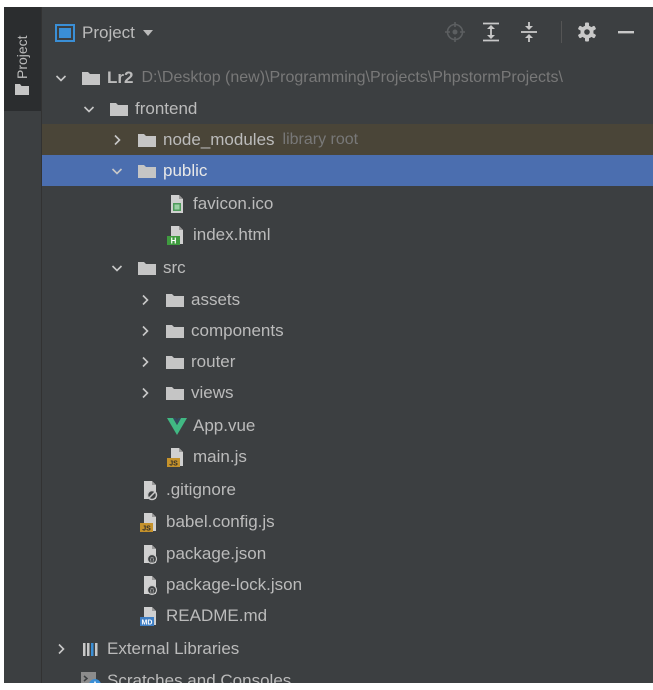 The width and height of the screenshot is (653, 690). I want to click on public-label: public, so click(185, 170).